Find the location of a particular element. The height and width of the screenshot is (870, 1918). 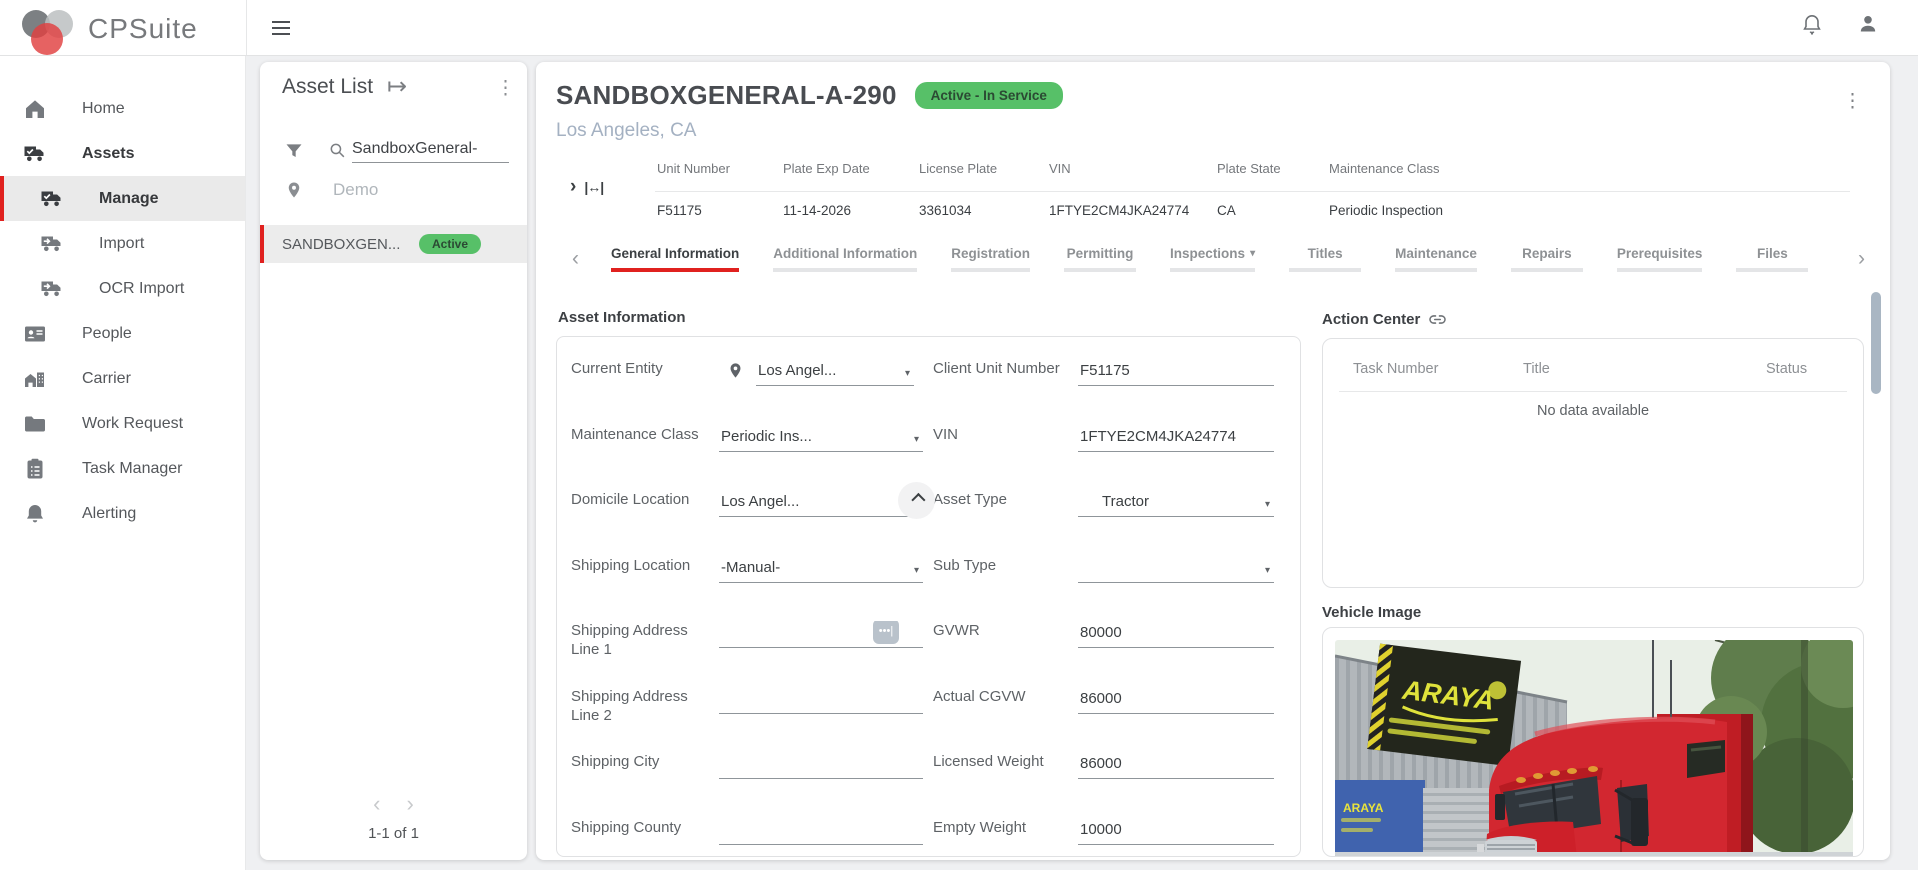

field-label: GVWR is located at coordinates (956, 630).